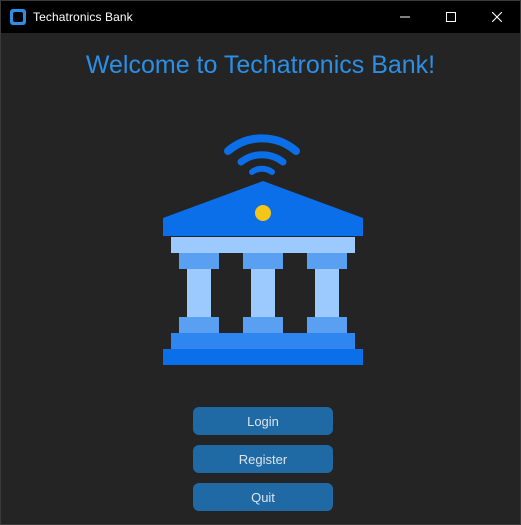 This screenshot has width=521, height=525. What do you see at coordinates (18, 17) in the screenshot?
I see `app-icon` at bounding box center [18, 17].